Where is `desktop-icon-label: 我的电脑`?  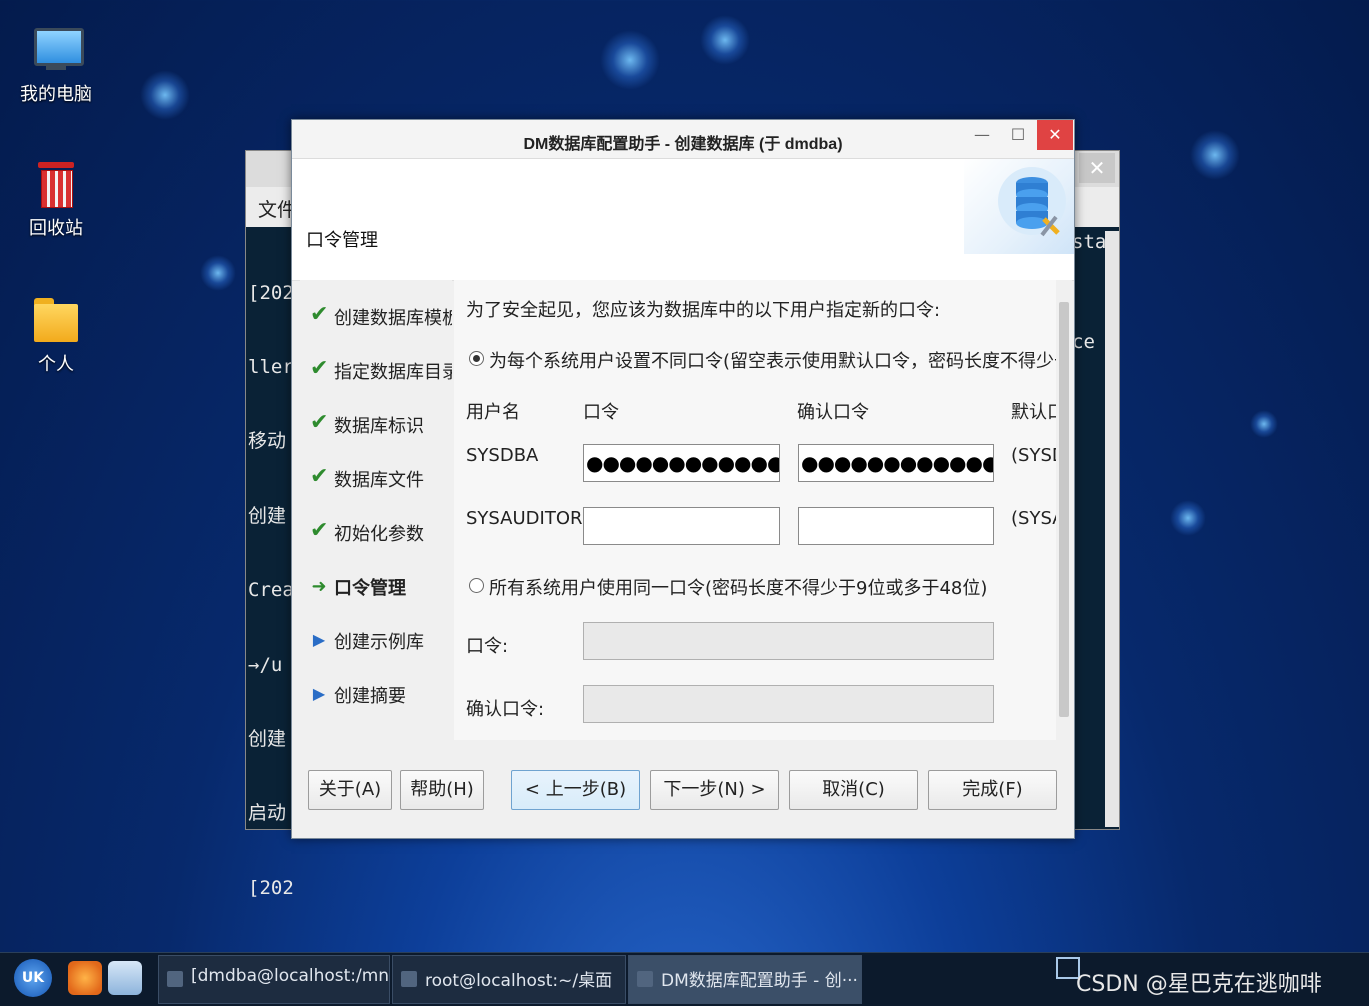 desktop-icon-label: 我的电脑 is located at coordinates (56, 94).